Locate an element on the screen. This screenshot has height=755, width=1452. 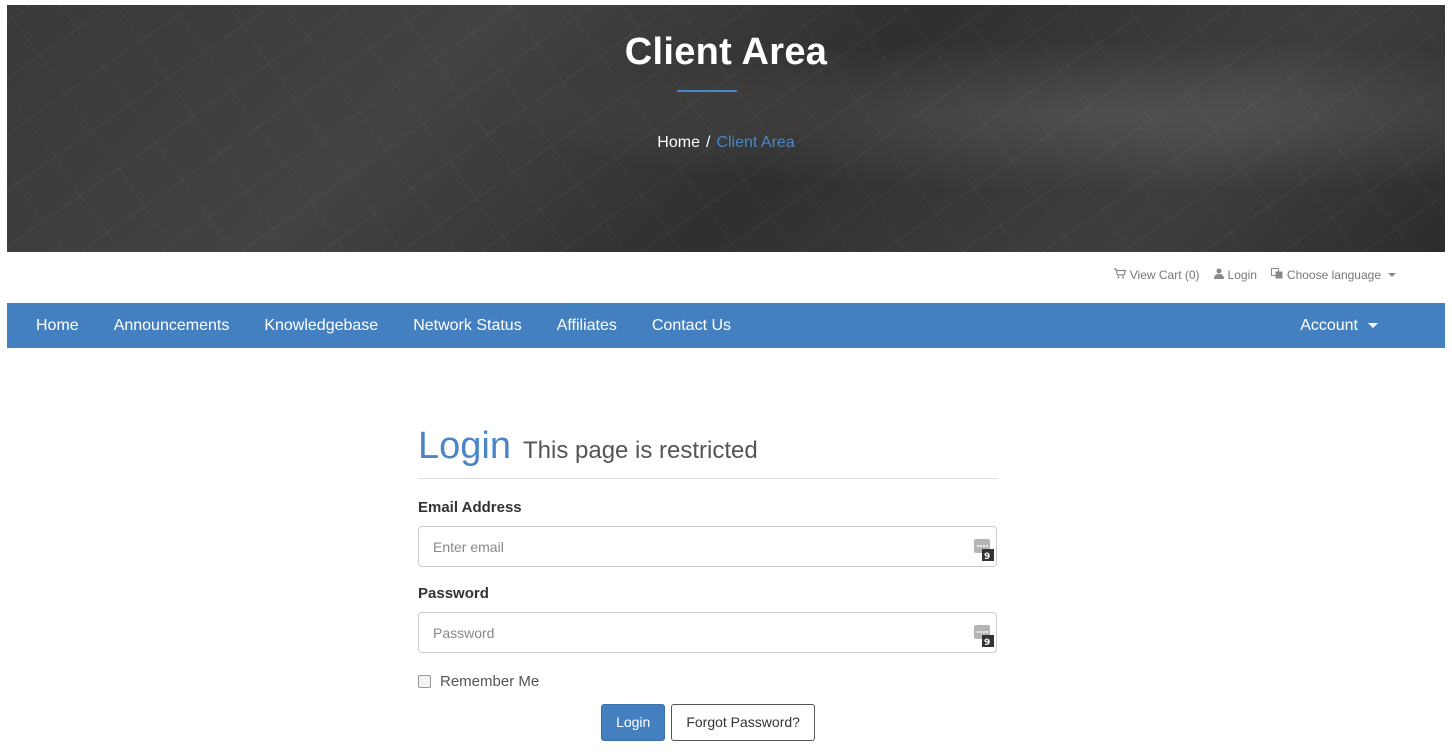
nav-item-network-status: Network Status is located at coordinates (452, 326).